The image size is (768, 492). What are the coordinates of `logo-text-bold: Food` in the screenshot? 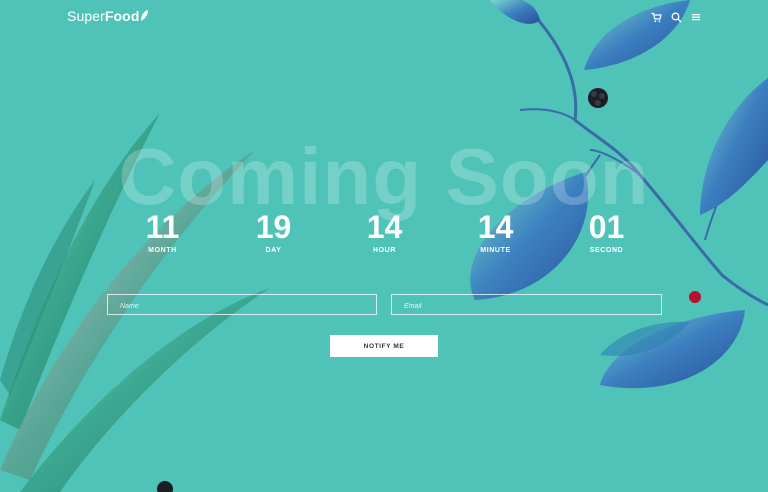 It's located at (122, 16).